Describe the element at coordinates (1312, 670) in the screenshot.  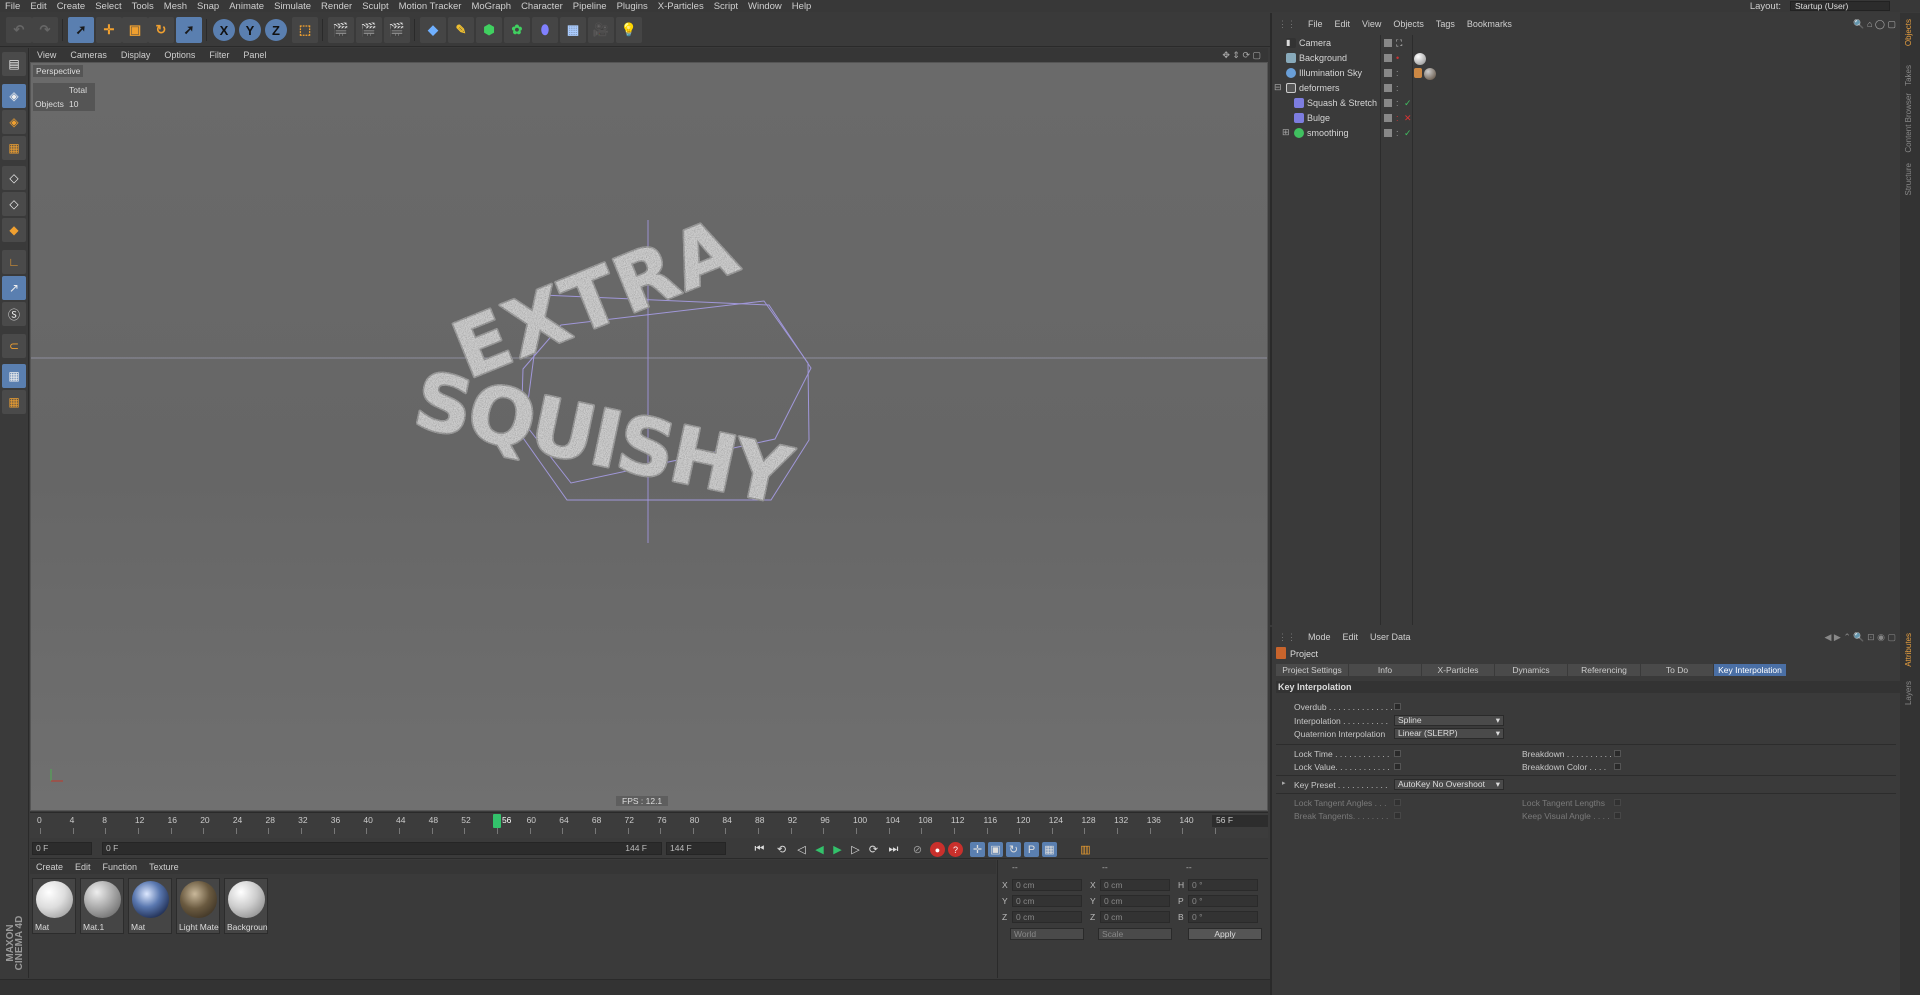
I see `tab-project-settings: Project Settings` at that location.